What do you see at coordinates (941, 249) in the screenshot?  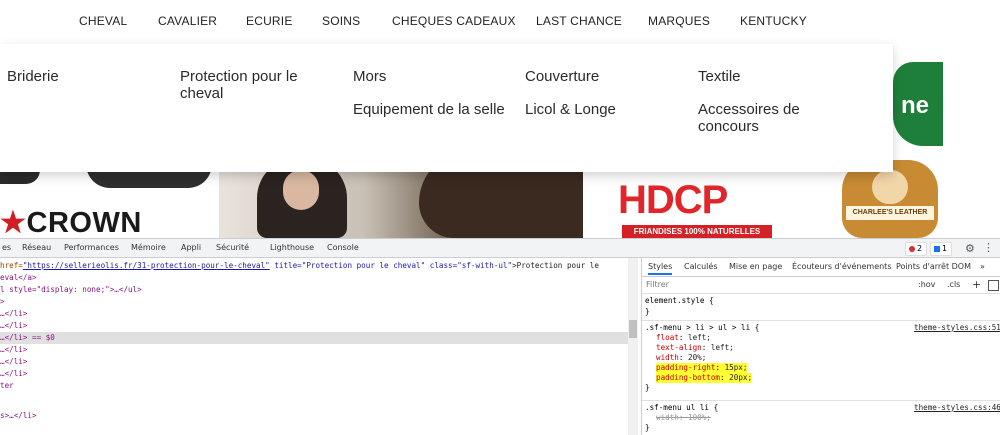 I see `info-count-badge: 1` at bounding box center [941, 249].